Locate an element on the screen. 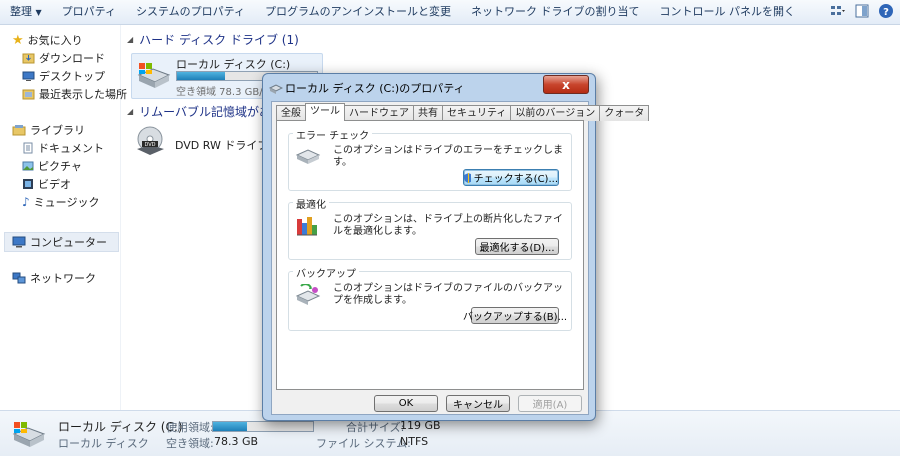  close-icon: x is located at coordinates (566, 84).